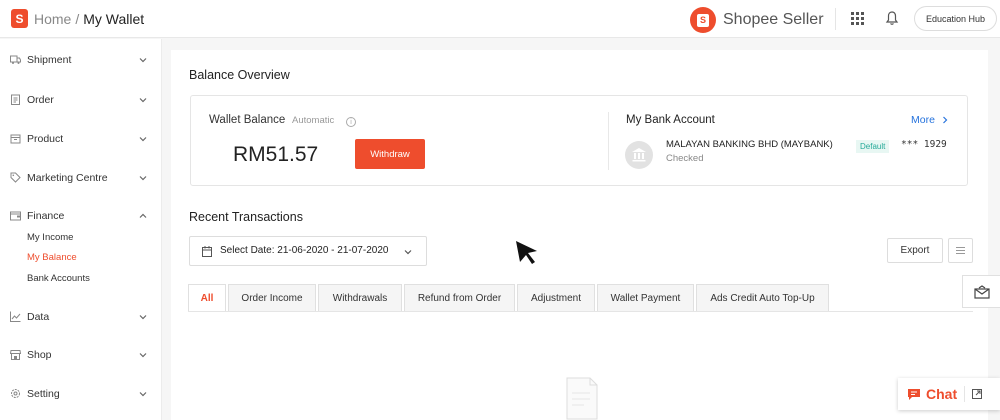 Image resolution: width=1000 pixels, height=420 pixels. Describe the element at coordinates (773, 19) in the screenshot. I see `brand-name: Shopee Seller` at that location.